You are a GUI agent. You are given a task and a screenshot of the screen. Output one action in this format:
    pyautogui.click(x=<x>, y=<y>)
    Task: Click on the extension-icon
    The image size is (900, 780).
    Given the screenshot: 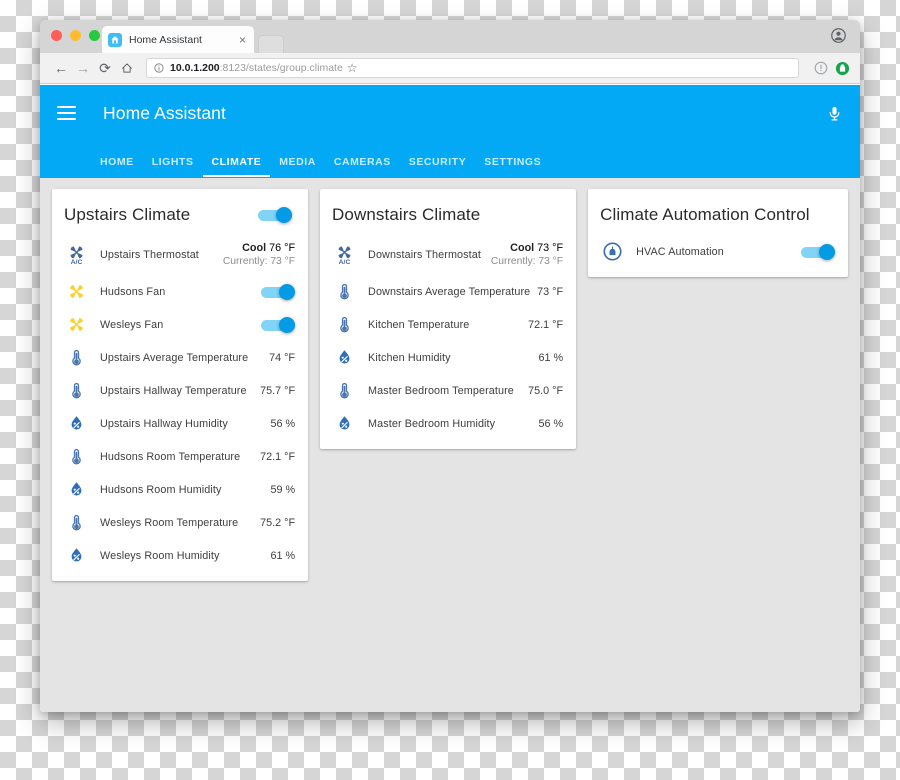 What is the action you would take?
    pyautogui.click(x=842, y=68)
    